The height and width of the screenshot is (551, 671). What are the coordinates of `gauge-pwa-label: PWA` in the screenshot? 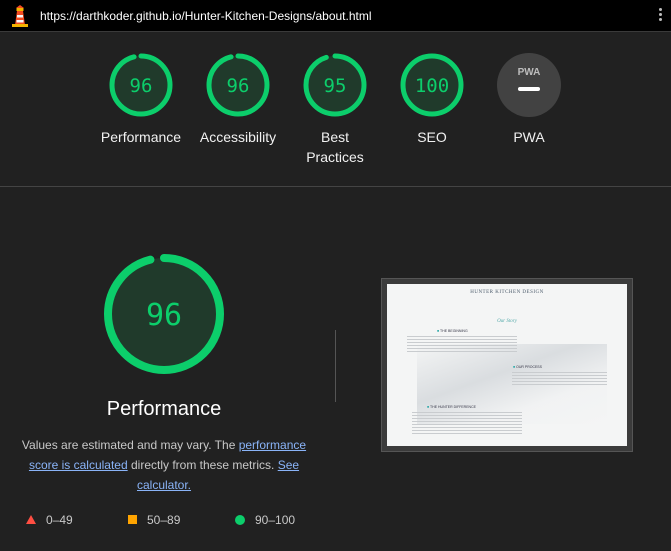 It's located at (529, 137).